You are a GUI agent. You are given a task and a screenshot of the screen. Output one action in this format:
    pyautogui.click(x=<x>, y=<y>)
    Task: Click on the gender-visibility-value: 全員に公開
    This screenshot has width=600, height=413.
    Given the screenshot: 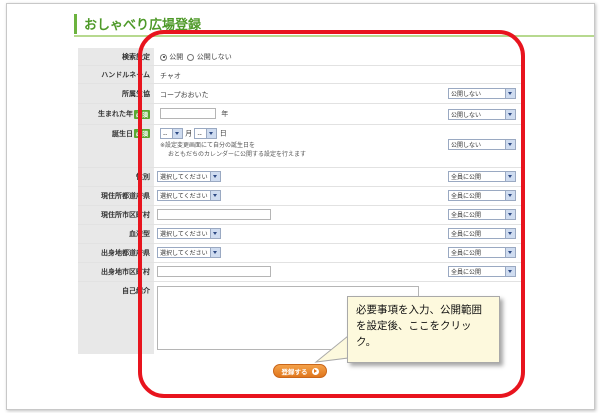 What is the action you would take?
    pyautogui.click(x=466, y=177)
    